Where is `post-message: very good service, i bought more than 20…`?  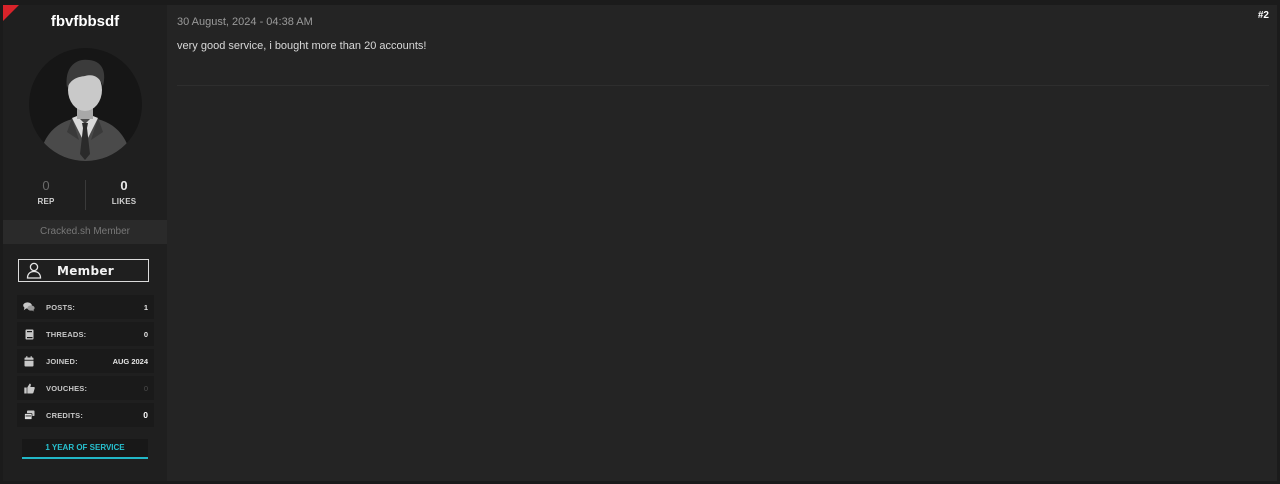
post-message: very good service, i bought more than 20… is located at coordinates (302, 46).